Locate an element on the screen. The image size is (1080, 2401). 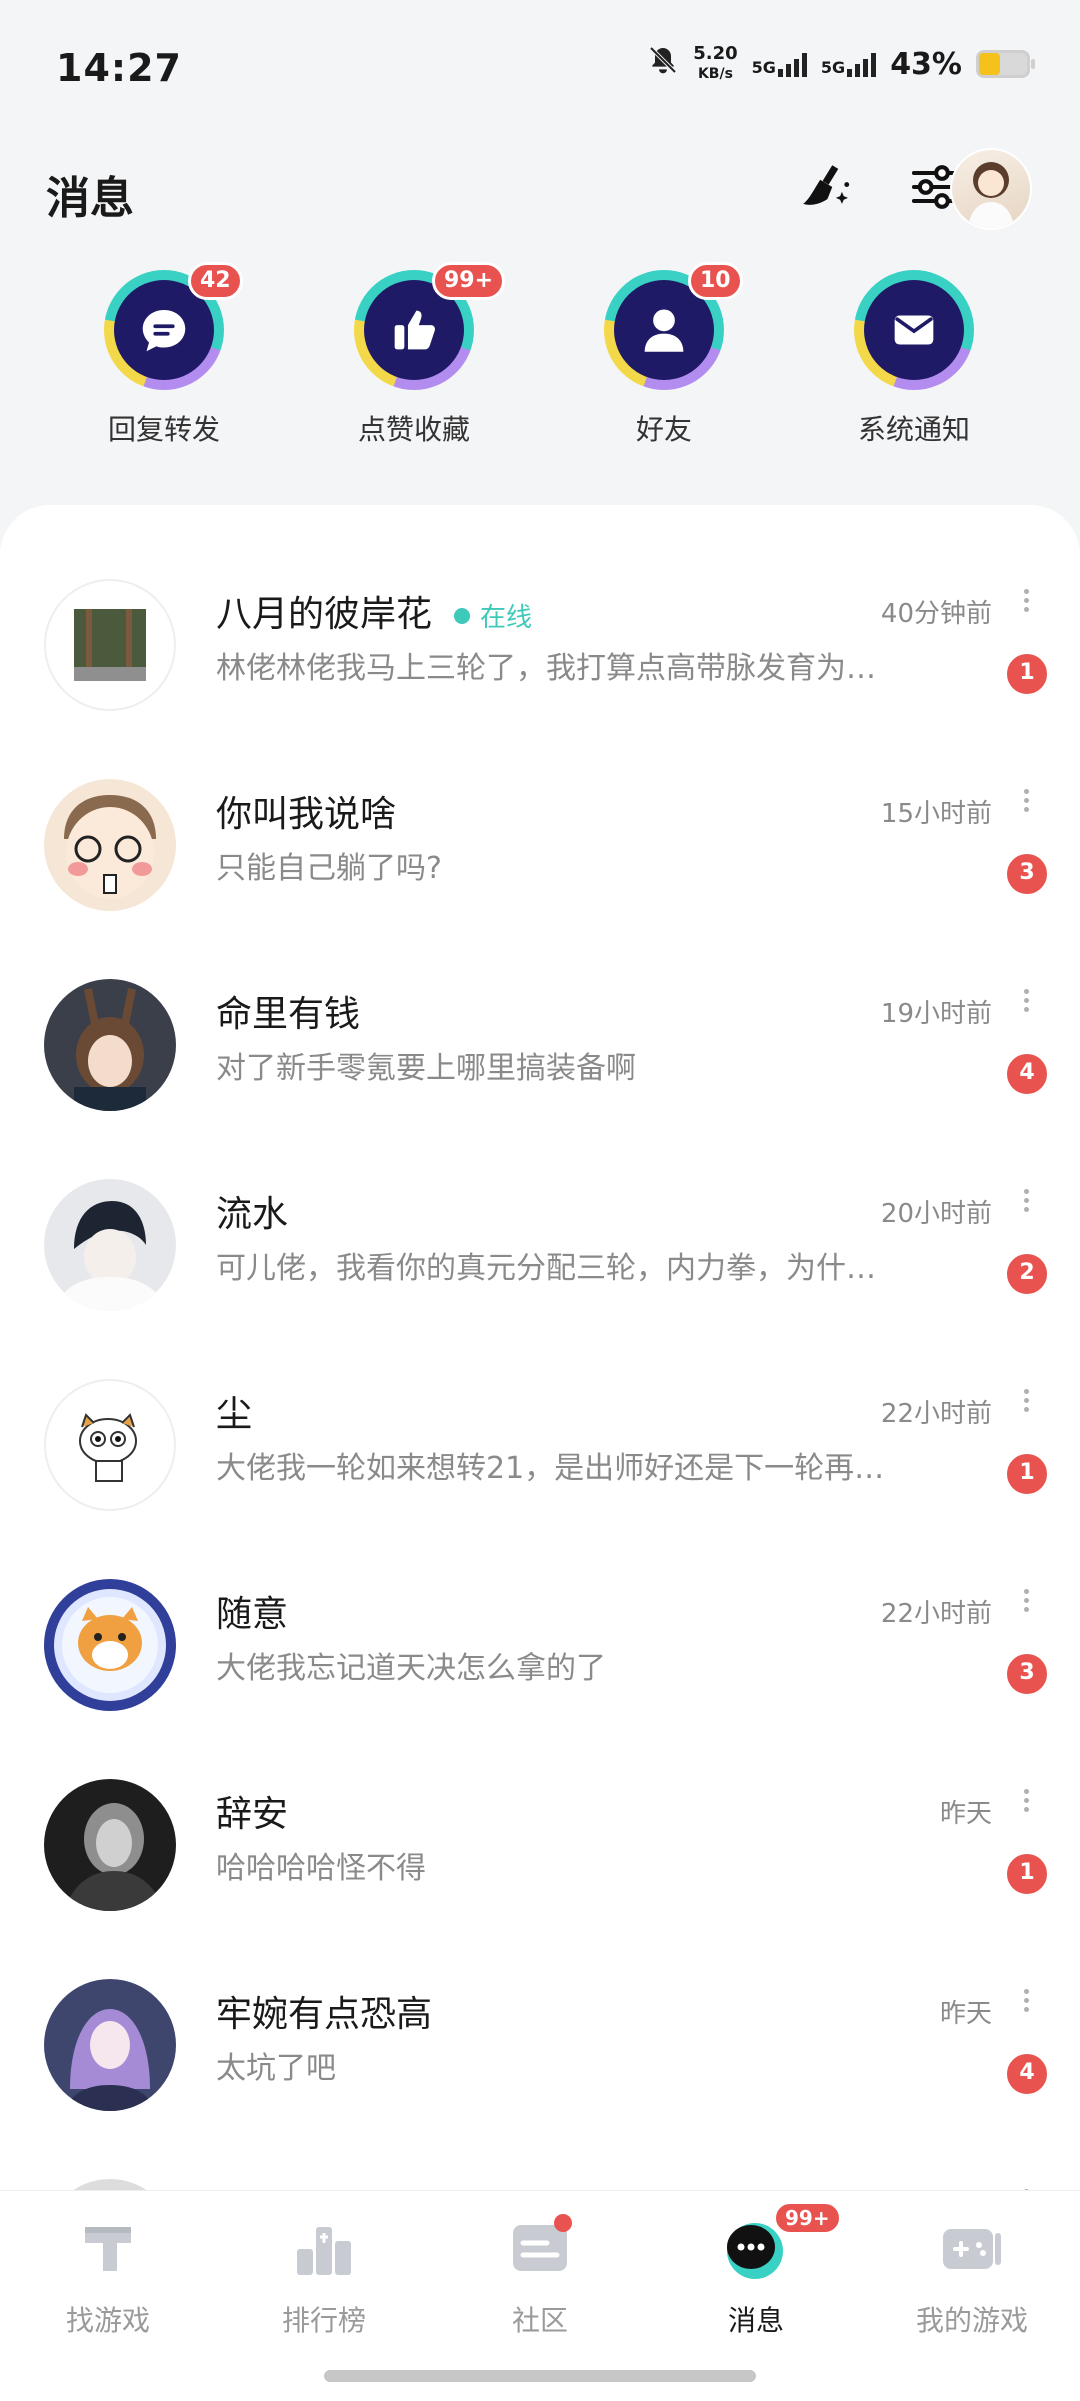
category-system-notice: 系统通知 is located at coordinates (914, 359).